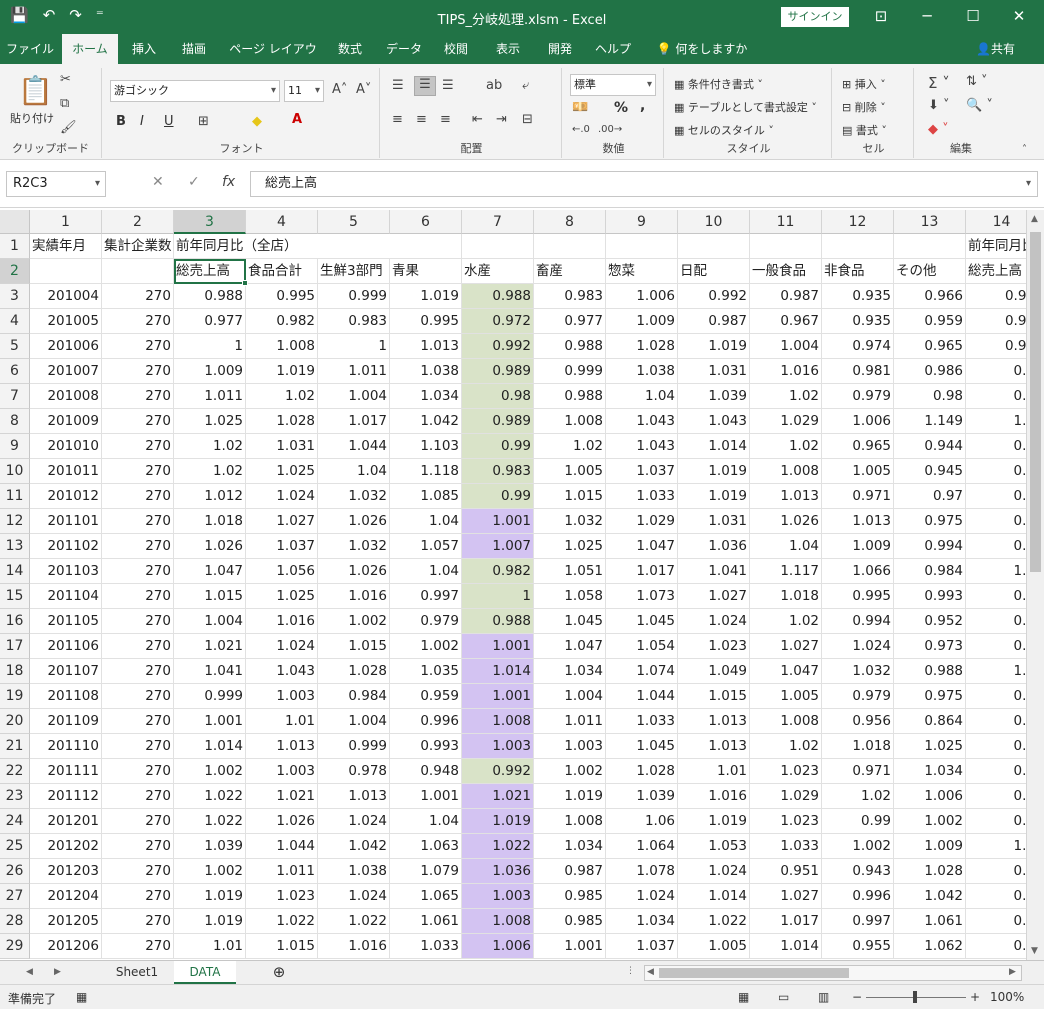  Describe the element at coordinates (930, 721) in the screenshot. I see `table-cell: 0.864` at that location.